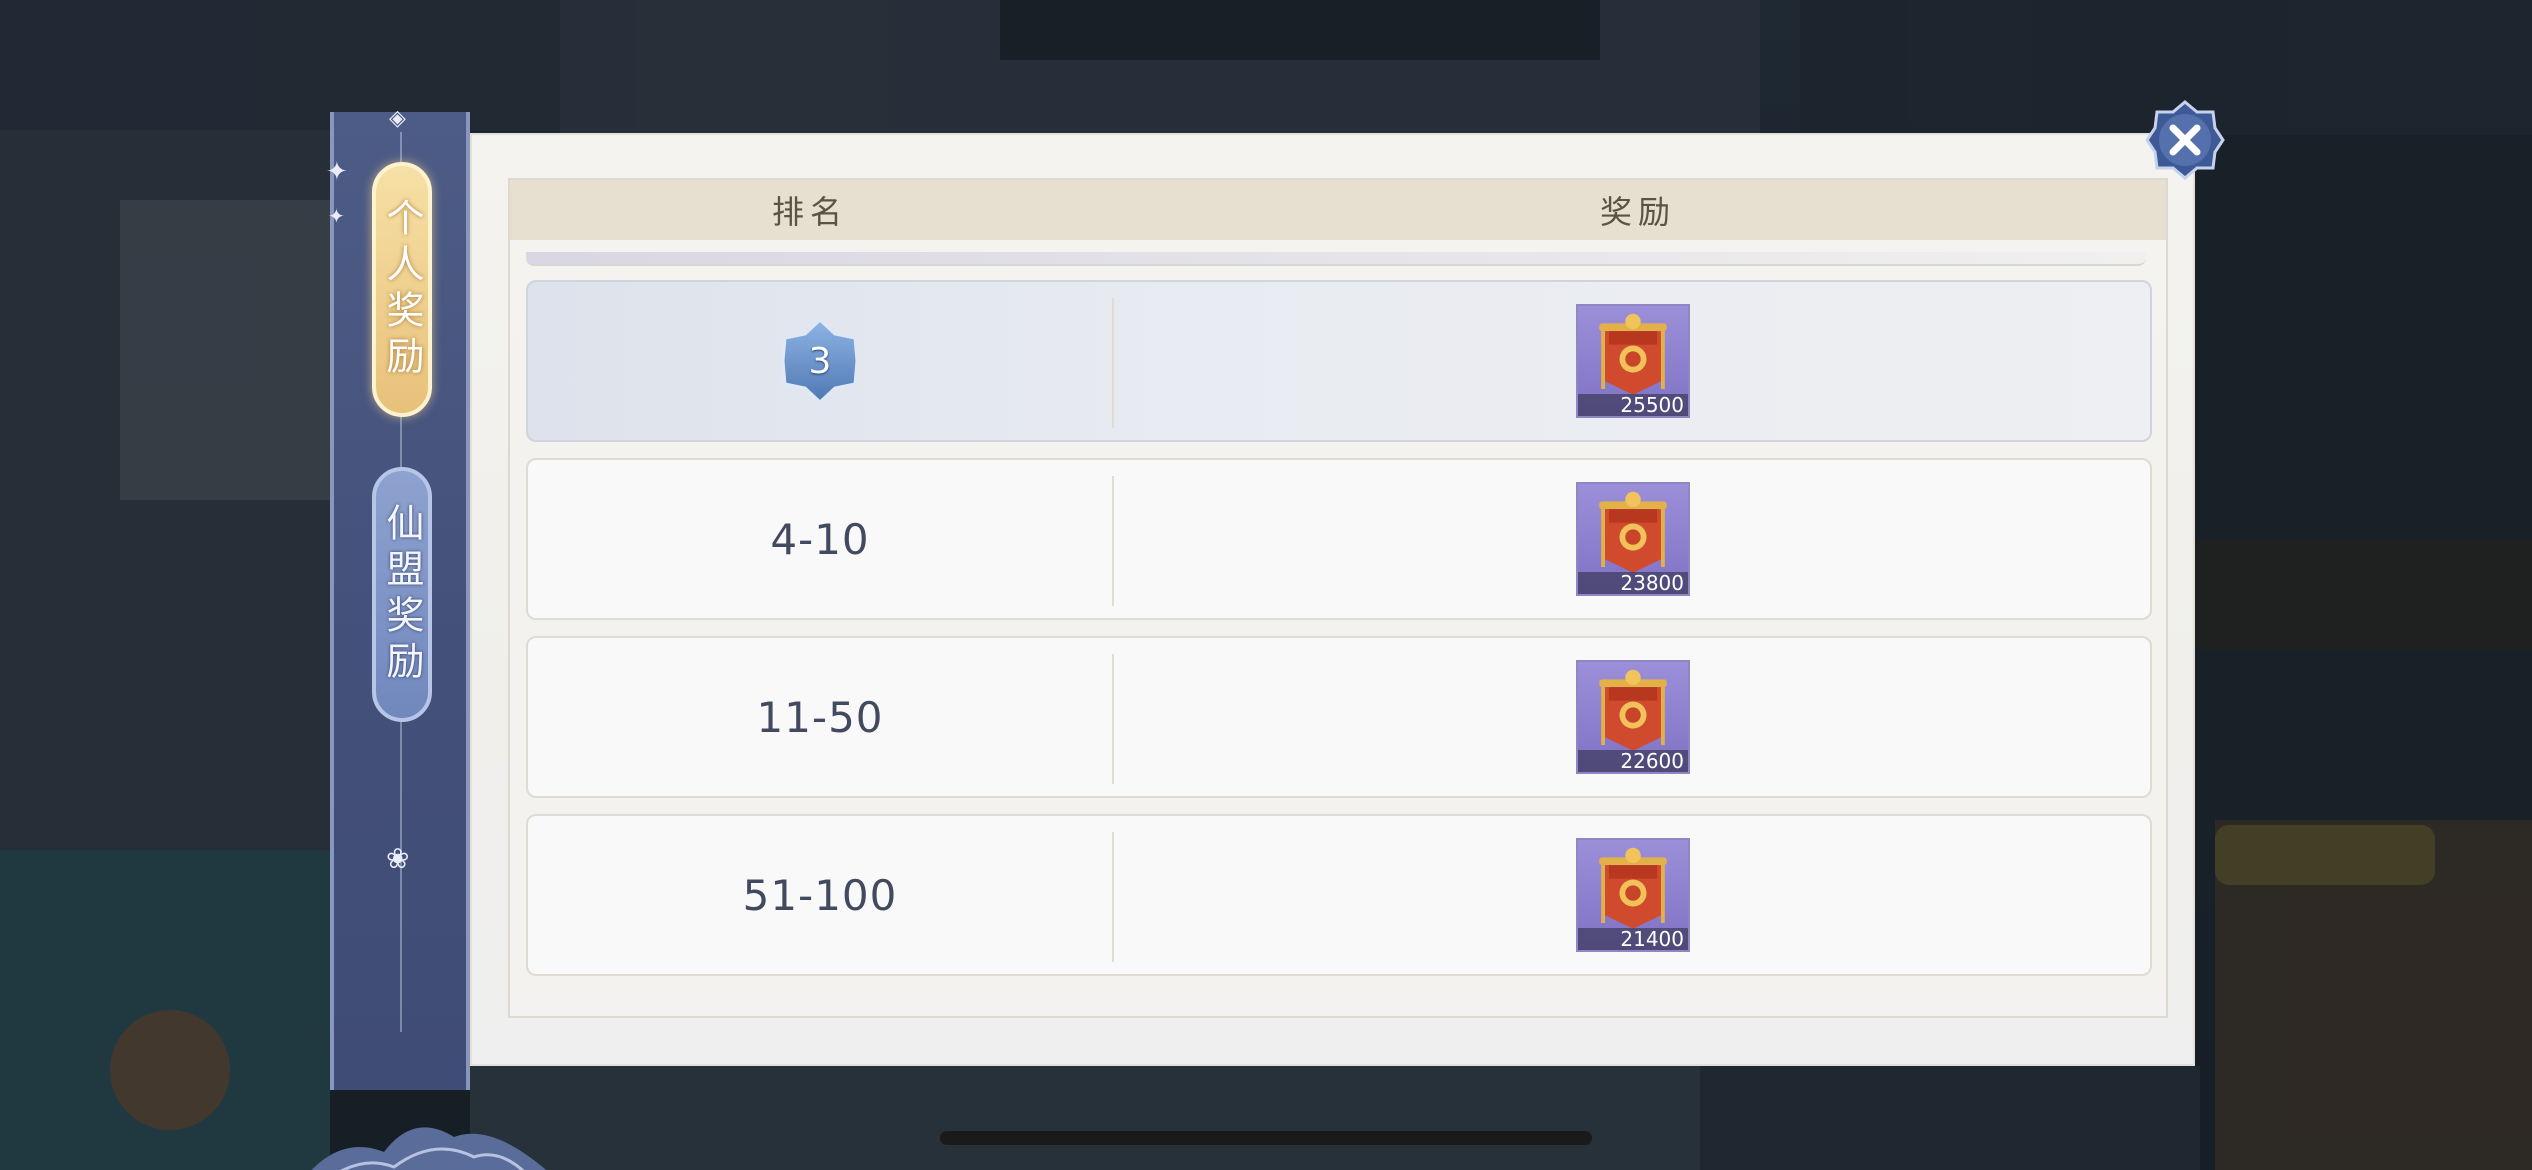 The height and width of the screenshot is (1170, 2532). I want to click on diamond-ornament-icon: ◈, so click(397, 118).